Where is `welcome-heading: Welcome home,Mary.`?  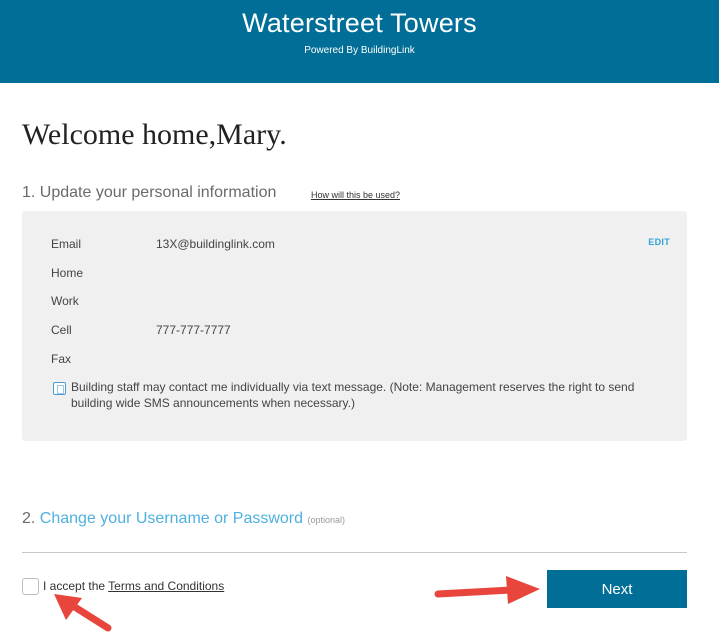
welcome-heading: Welcome home,Mary. is located at coordinates (154, 134).